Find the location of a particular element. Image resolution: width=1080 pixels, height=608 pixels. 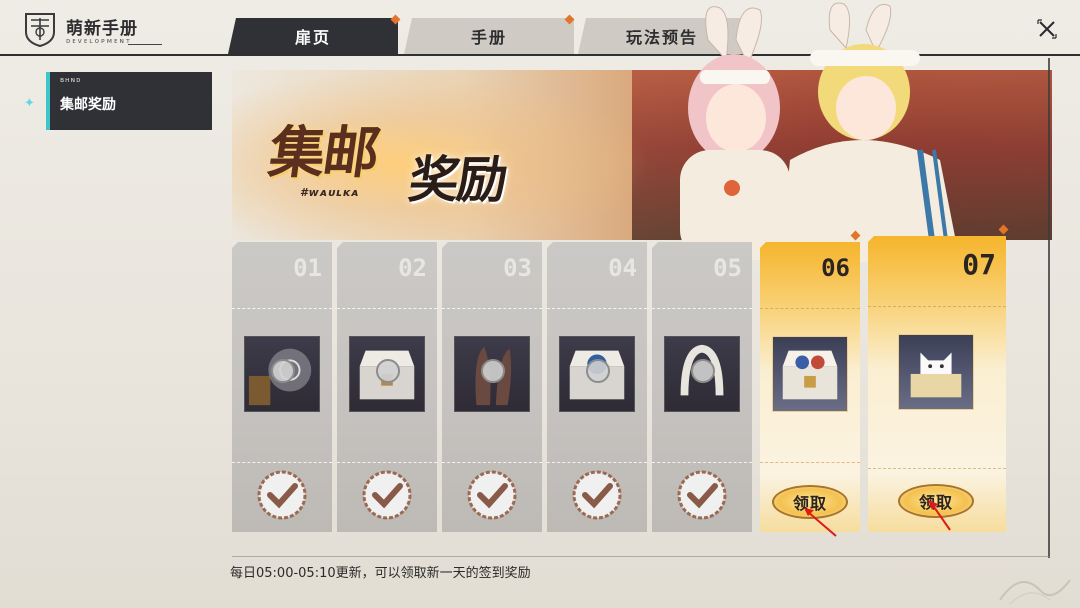

close-icon is located at coordinates (1047, 29).